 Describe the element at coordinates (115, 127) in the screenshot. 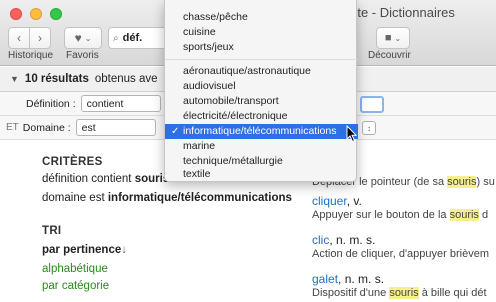

I see `domain-operator-field: est` at that location.